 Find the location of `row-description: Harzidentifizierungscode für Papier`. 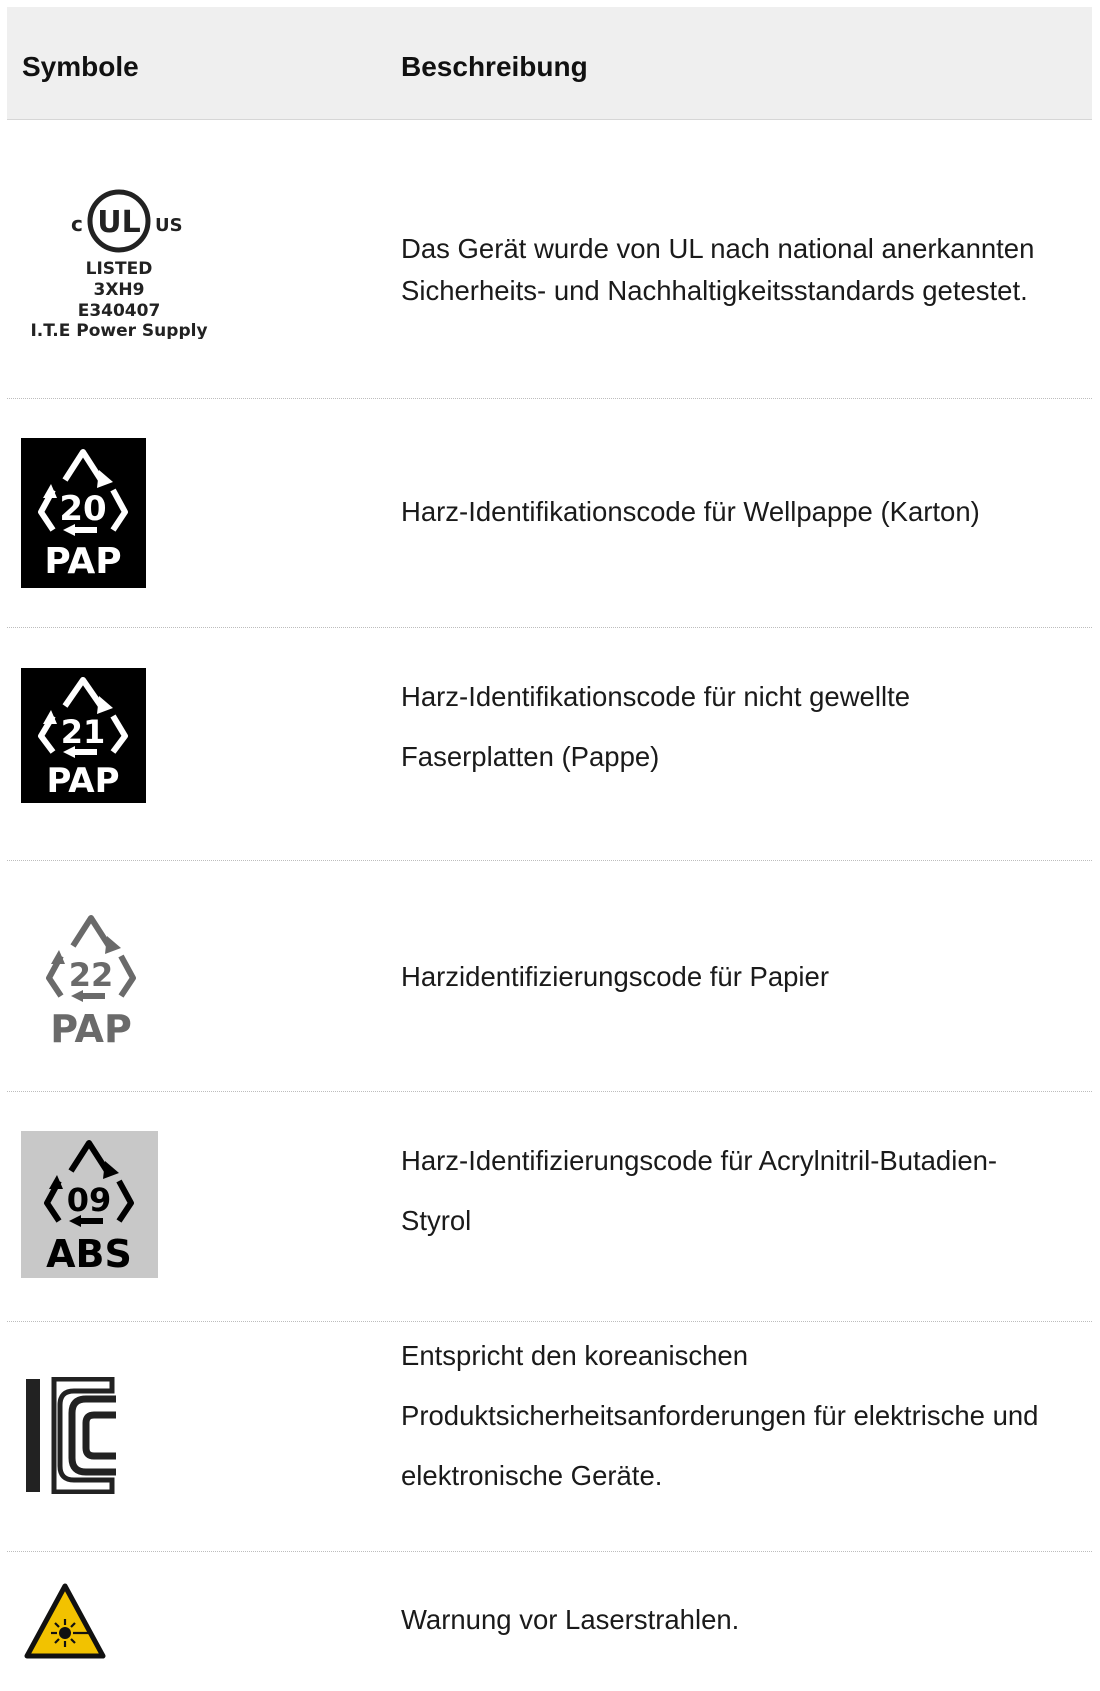

row-description: Harzidentifizierungscode für Papier is located at coordinates (615, 976).